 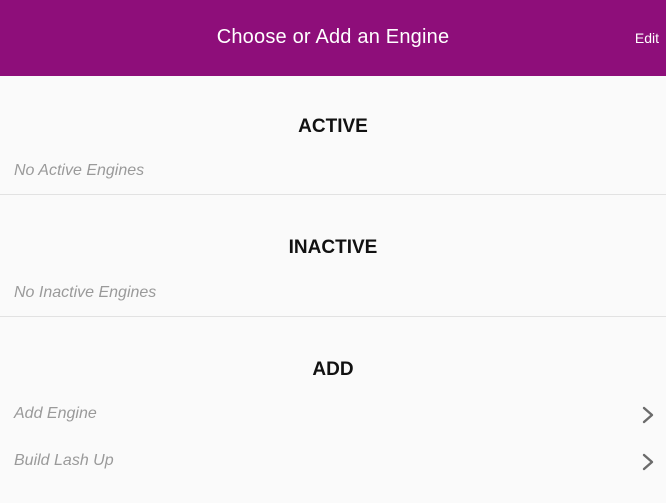 I want to click on section-header-add: ADD, so click(x=333, y=369).